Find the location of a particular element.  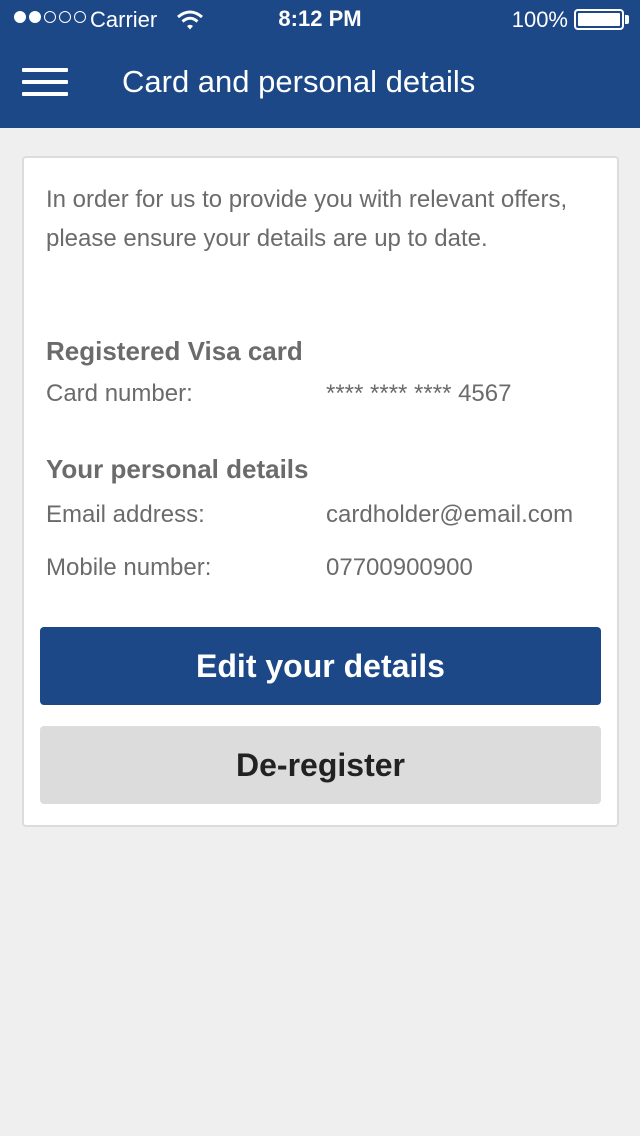

battery-nub is located at coordinates (627, 19).